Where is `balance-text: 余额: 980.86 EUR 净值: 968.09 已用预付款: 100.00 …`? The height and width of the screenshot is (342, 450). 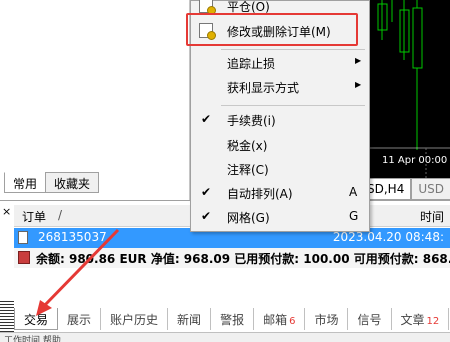 balance-text: 余额: 980.86 EUR 净值: 968.09 已用预付款: 100.00 … is located at coordinates (243, 259).